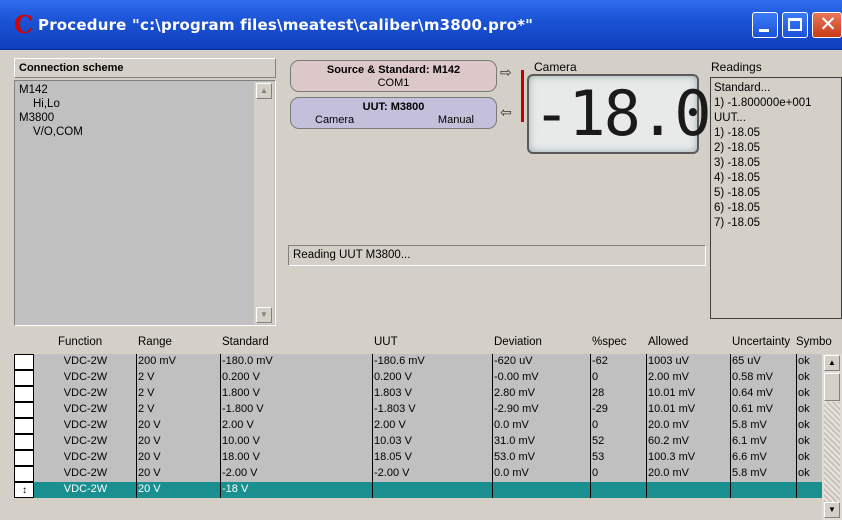 Image resolution: width=842 pixels, height=520 pixels. I want to click on cell-standard: -180.0 mV, so click(296, 362).